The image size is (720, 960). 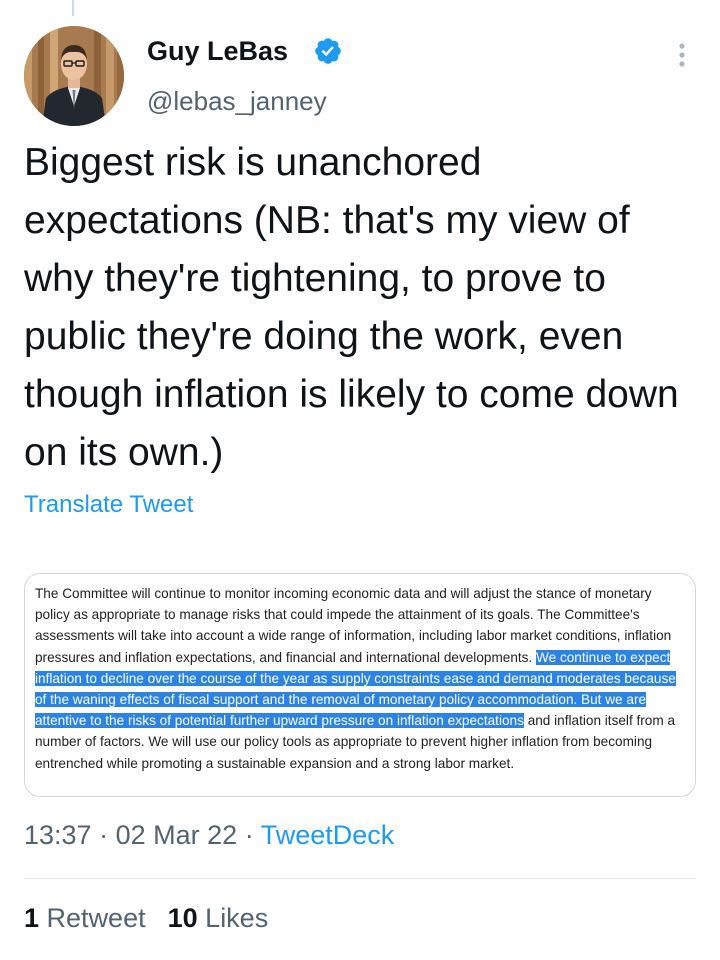 I want to click on likes-label: Likes, so click(x=237, y=918).